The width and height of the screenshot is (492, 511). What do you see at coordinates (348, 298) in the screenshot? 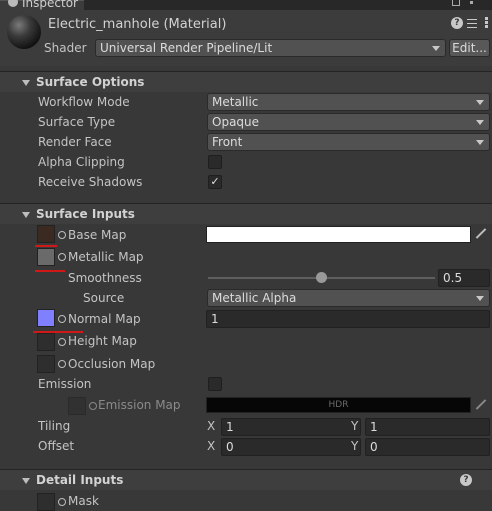
I see `source-dropdown: Metallic Alpha` at bounding box center [348, 298].